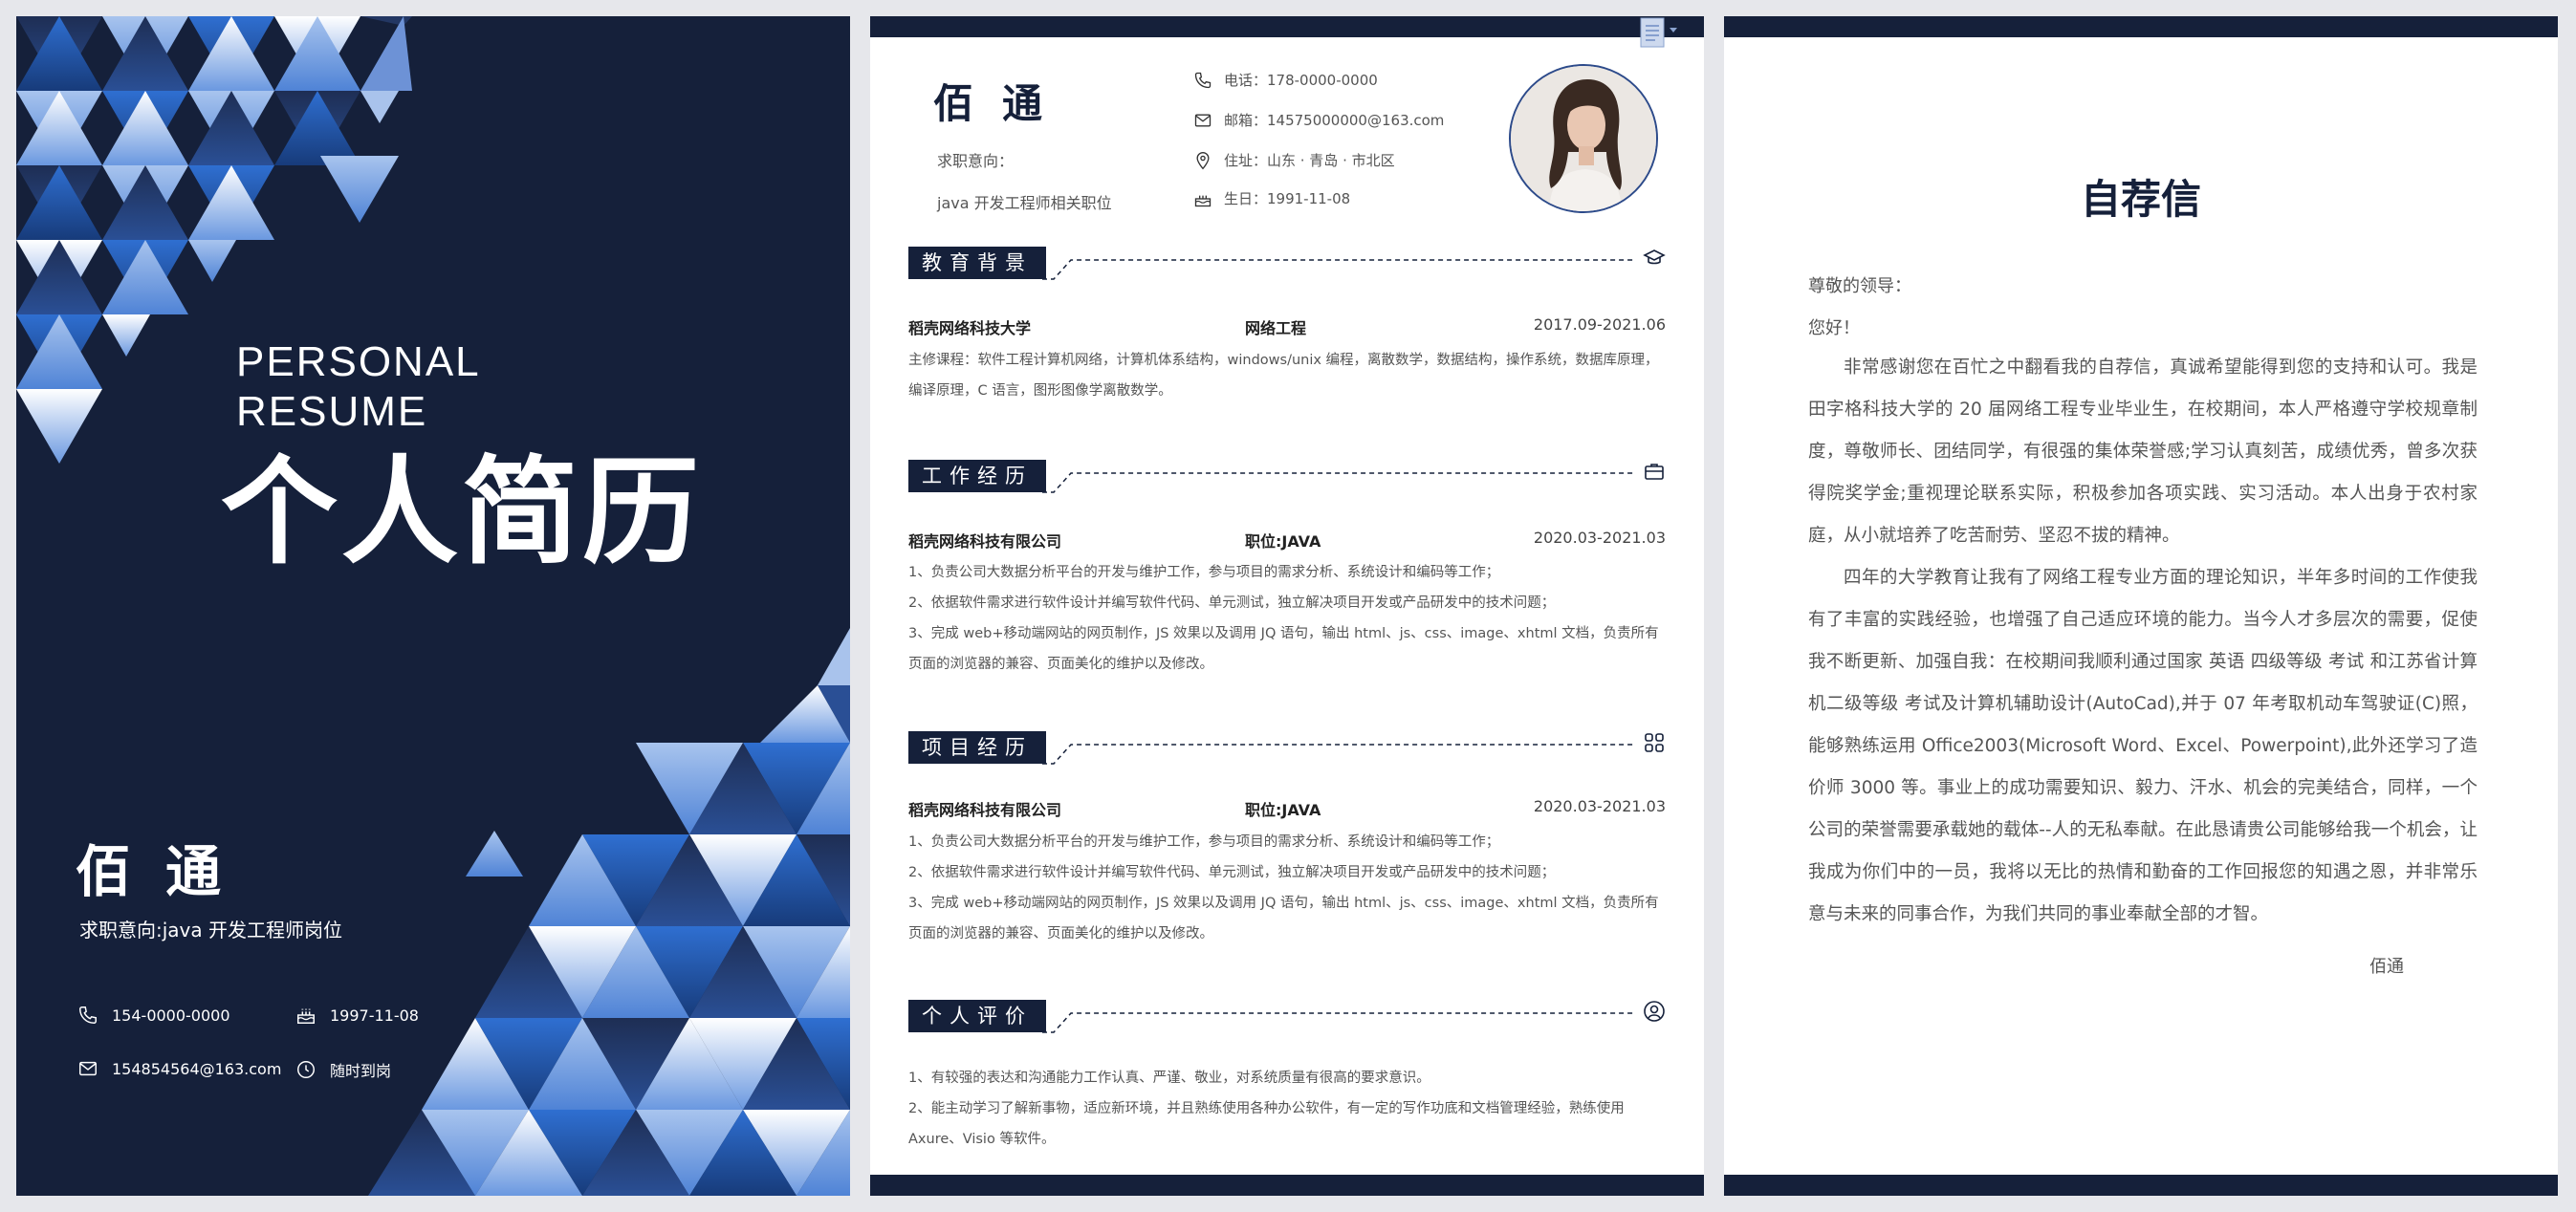  What do you see at coordinates (977, 263) in the screenshot?
I see `section-education-title: 教育背景` at bounding box center [977, 263].